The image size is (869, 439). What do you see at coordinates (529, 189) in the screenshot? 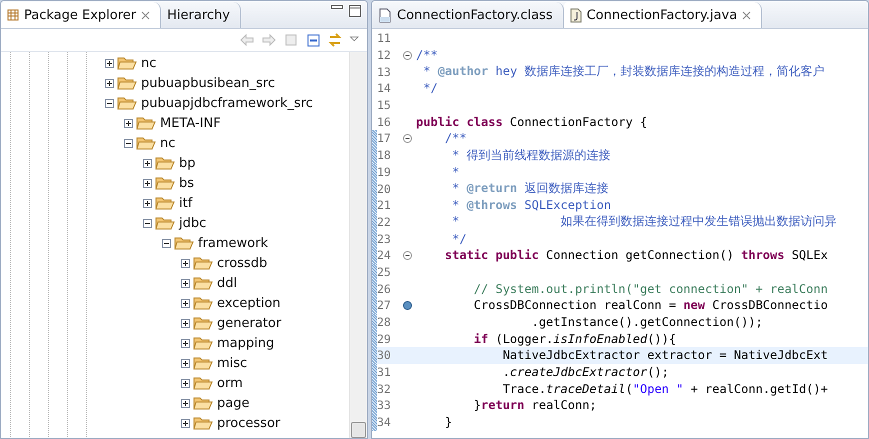
I see `code-line: * @return 返回数据库连接` at bounding box center [529, 189].